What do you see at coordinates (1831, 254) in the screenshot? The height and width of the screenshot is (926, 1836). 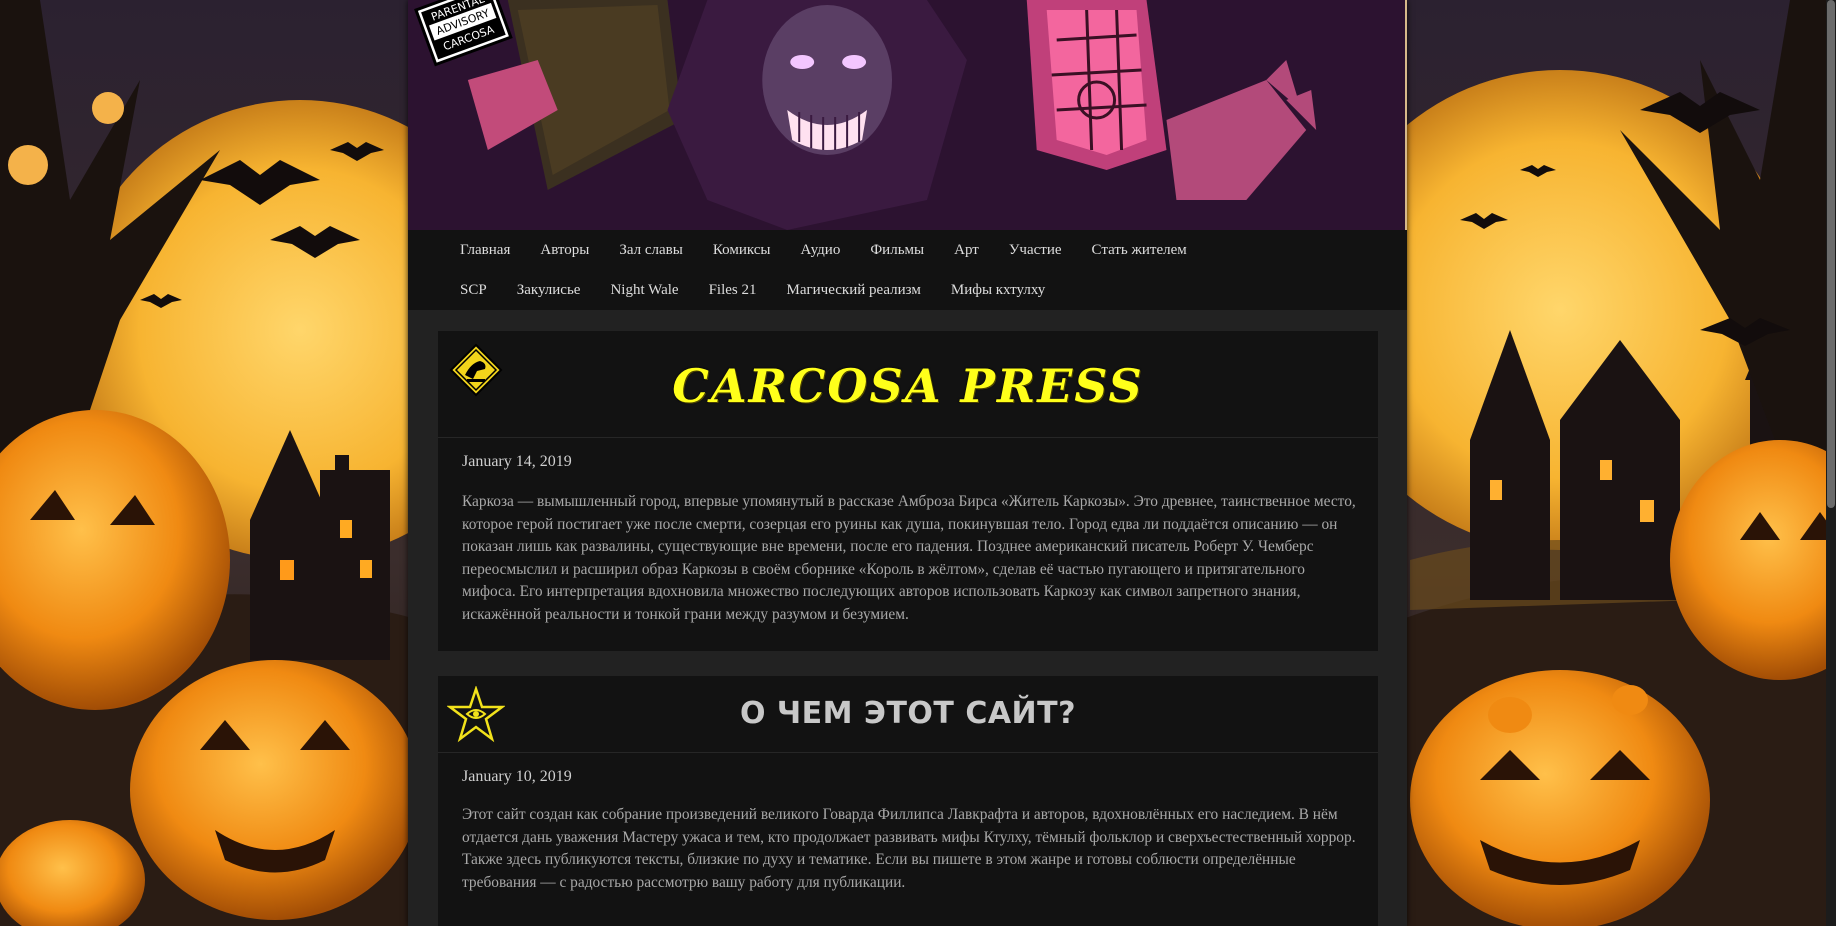 I see `scrollbar-thumb` at bounding box center [1831, 254].